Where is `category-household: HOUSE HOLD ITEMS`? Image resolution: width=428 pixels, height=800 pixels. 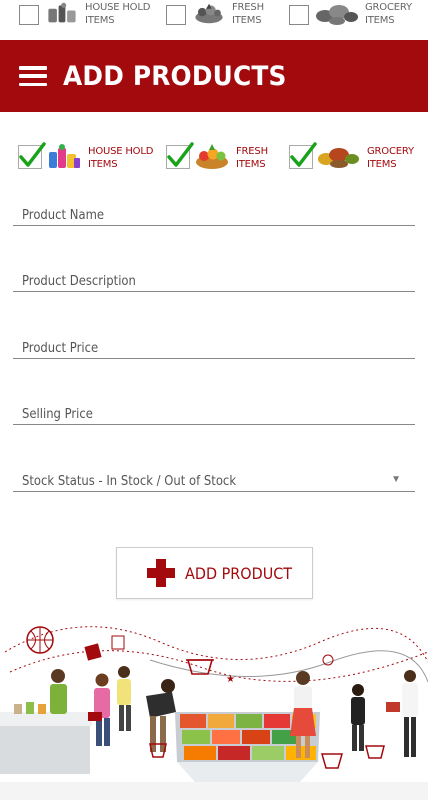
category-household: HOUSE HOLD ITEMS is located at coordinates (85, 156).